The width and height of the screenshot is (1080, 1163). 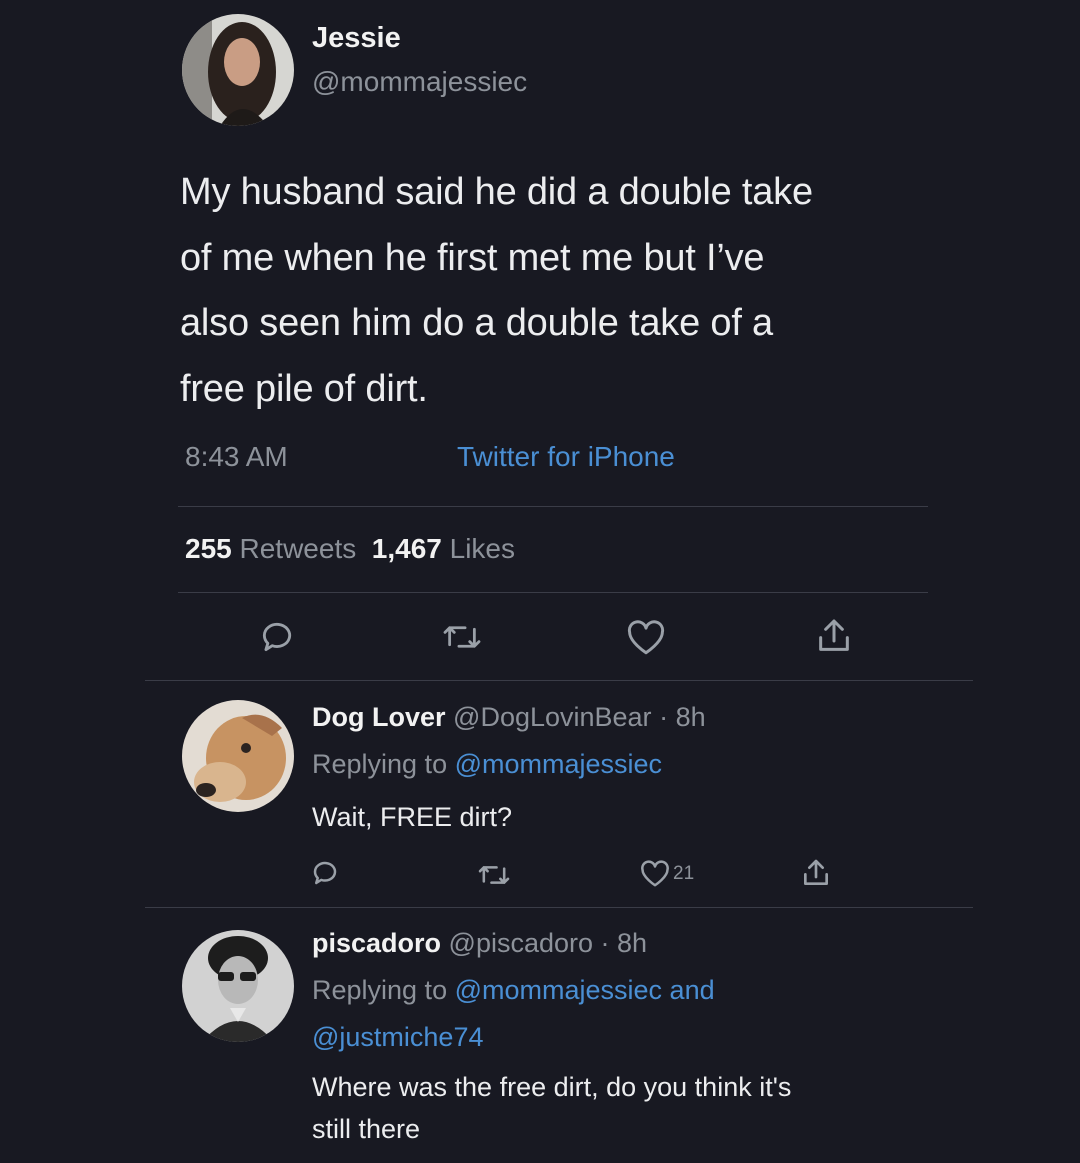 I want to click on retweet-label: Retweets, so click(x=298, y=548).